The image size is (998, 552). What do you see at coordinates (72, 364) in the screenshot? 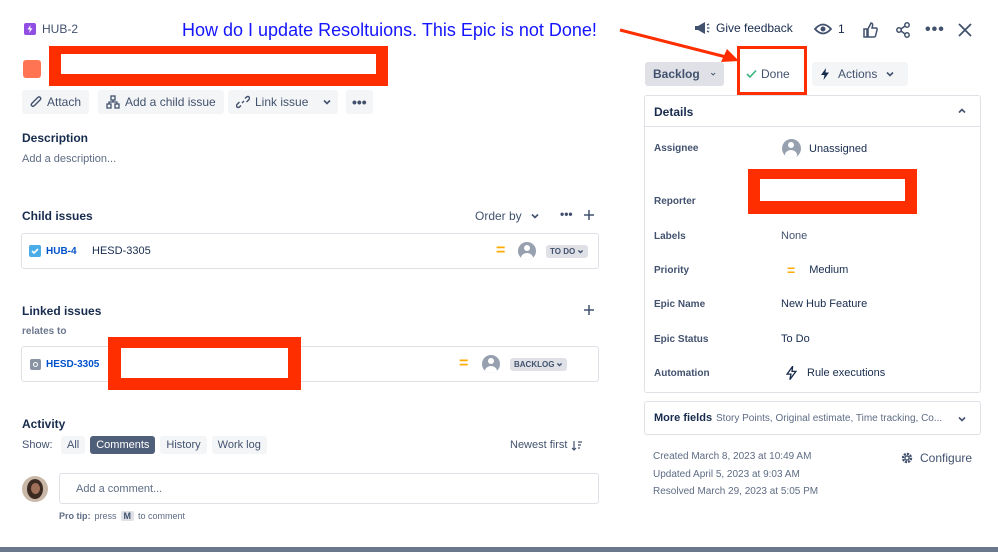
I see `linked-issue-key: HESD-3305` at bounding box center [72, 364].